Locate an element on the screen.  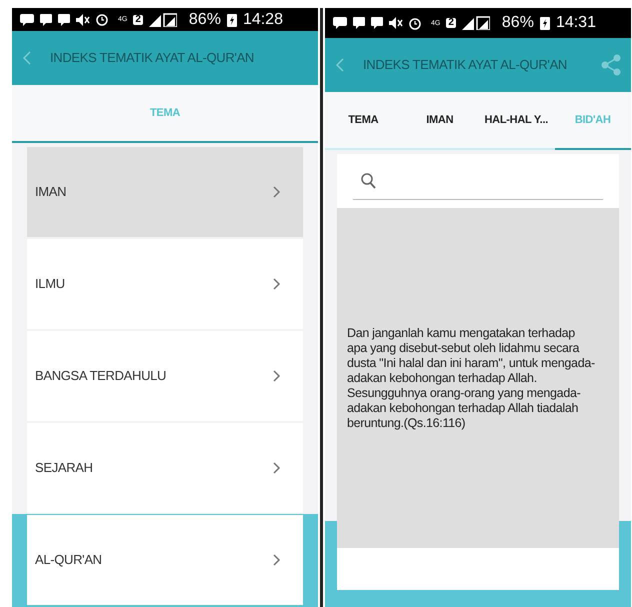
item-label: AL-QUR'AN is located at coordinates (68, 560).